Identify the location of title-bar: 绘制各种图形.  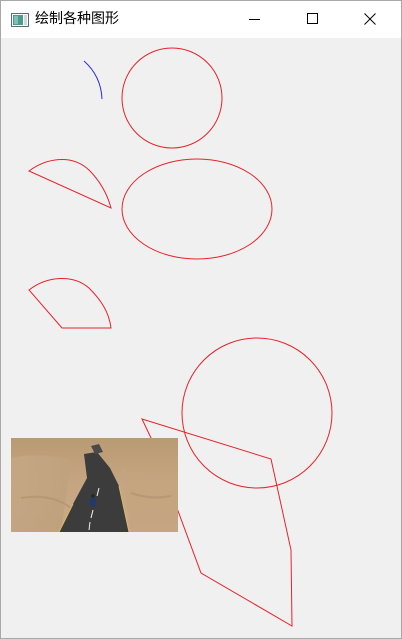
(201, 19).